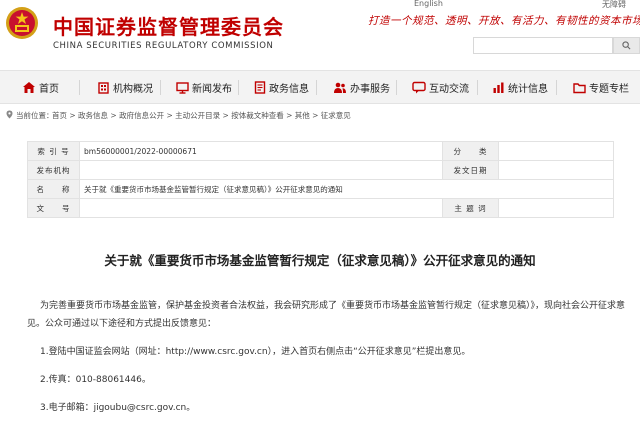  I want to click on chart-icon, so click(498, 87).